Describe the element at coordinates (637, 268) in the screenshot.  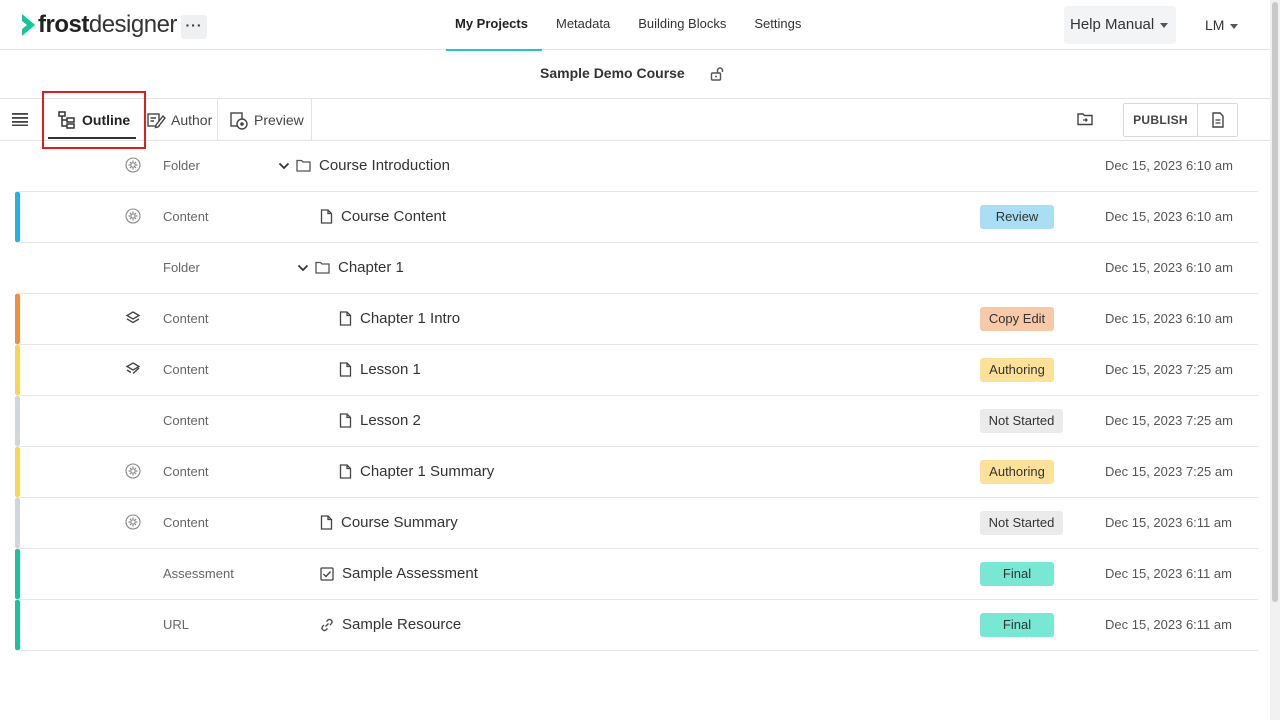
I see `outline-row: Folder Chapter 1 Dec 15, 2023 6:10 am` at that location.